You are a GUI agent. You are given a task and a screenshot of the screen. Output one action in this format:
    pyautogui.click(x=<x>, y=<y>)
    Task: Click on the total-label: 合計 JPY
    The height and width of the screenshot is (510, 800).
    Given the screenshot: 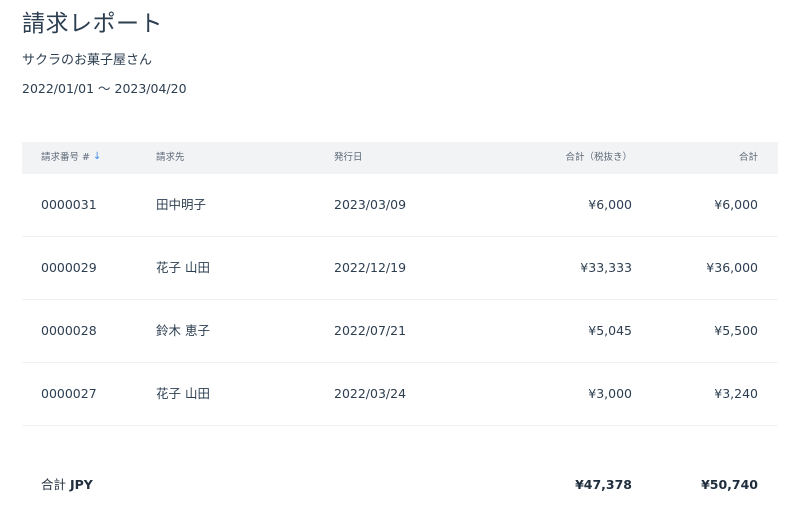 What is the action you would take?
    pyautogui.click(x=67, y=482)
    